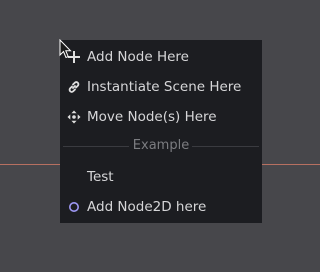 The image size is (320, 272). I want to click on menu-item-test: Test, so click(161, 177).